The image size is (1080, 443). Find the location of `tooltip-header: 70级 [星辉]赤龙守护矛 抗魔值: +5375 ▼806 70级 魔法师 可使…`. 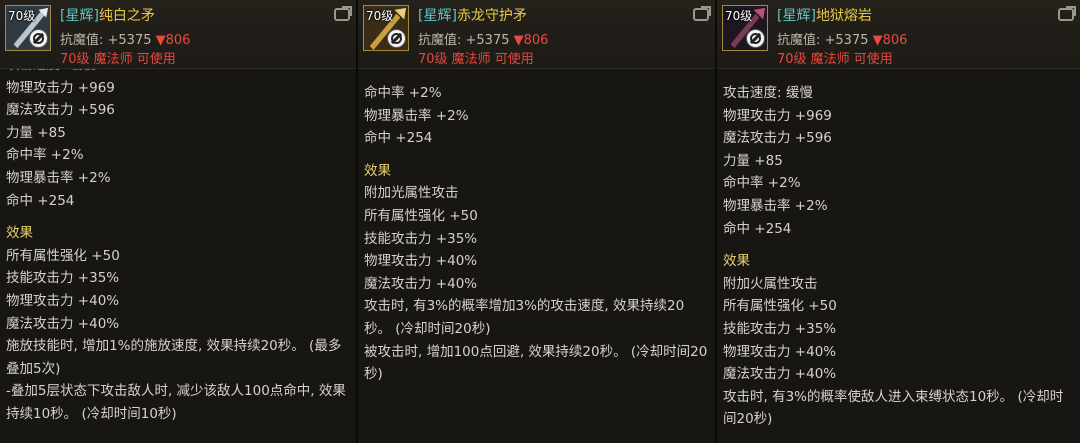

tooltip-header: 70级 [星辉]赤龙守护矛 抗魔值: +5375 ▼806 70级 魔法师 可使… is located at coordinates (536, 34).